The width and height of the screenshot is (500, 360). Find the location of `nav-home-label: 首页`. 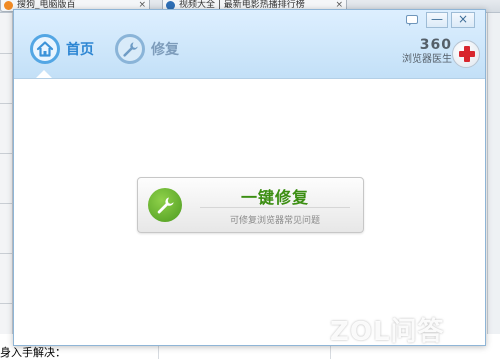

nav-home-label: 首页 is located at coordinates (80, 50).